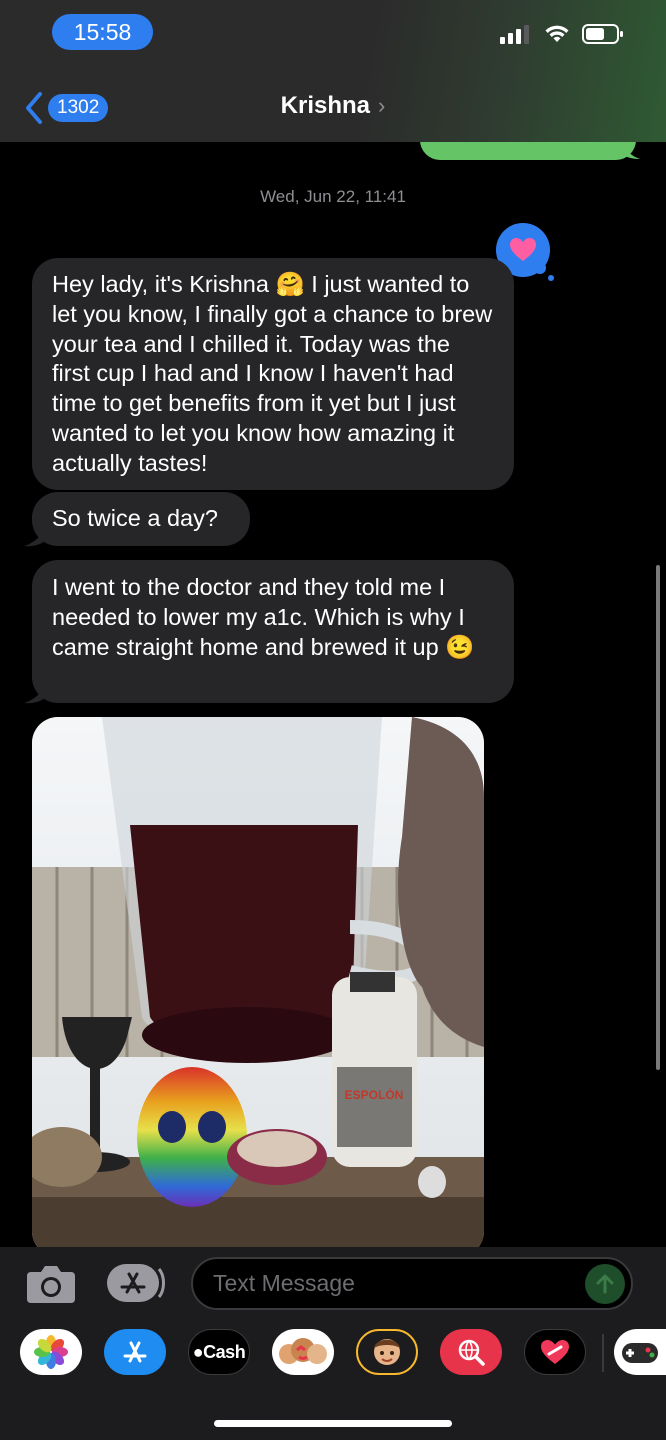  Describe the element at coordinates (551, 278) in the screenshot. I see `tapback-tail-dot-small` at that location.